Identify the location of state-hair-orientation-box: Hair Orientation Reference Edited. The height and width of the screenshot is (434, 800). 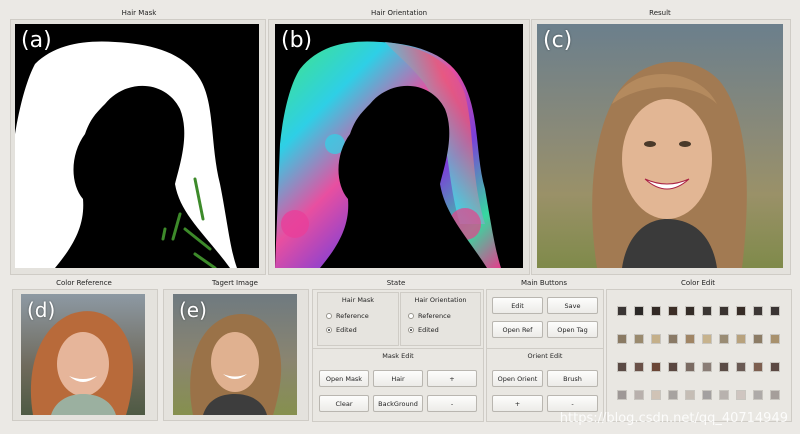
(440, 319).